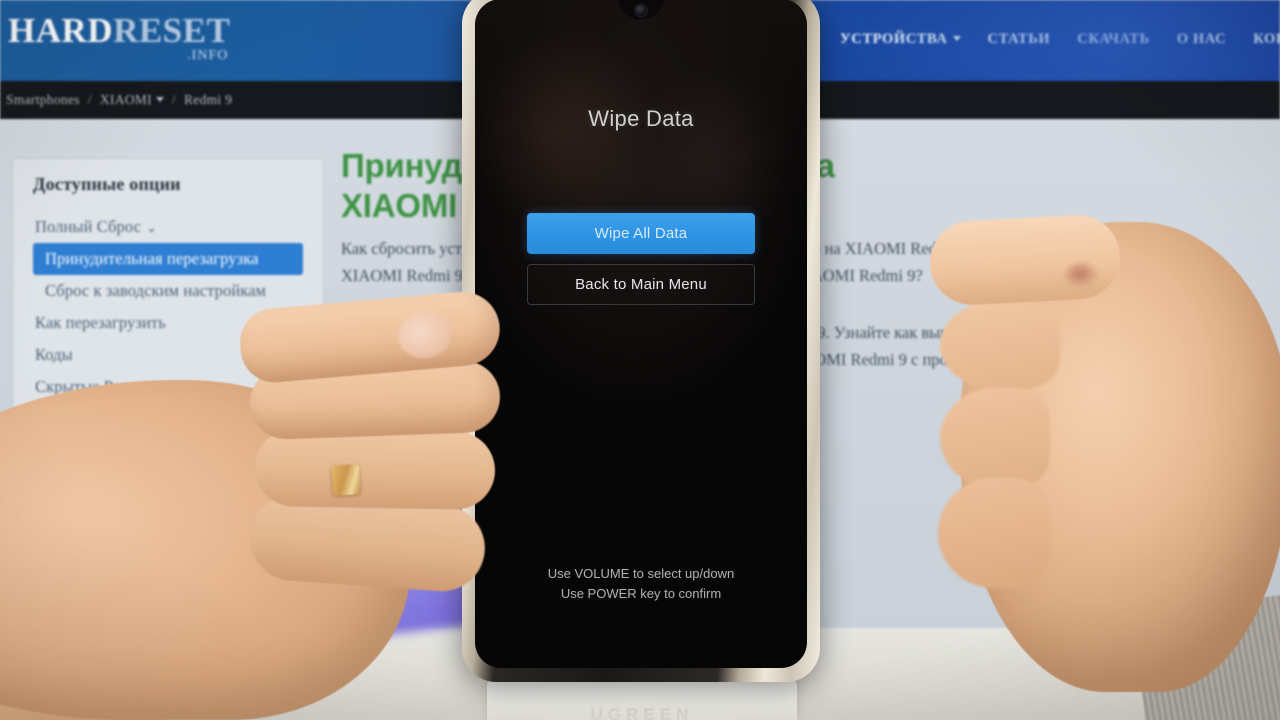  I want to click on site-logo: HARDRESET .INFO, so click(119, 38).